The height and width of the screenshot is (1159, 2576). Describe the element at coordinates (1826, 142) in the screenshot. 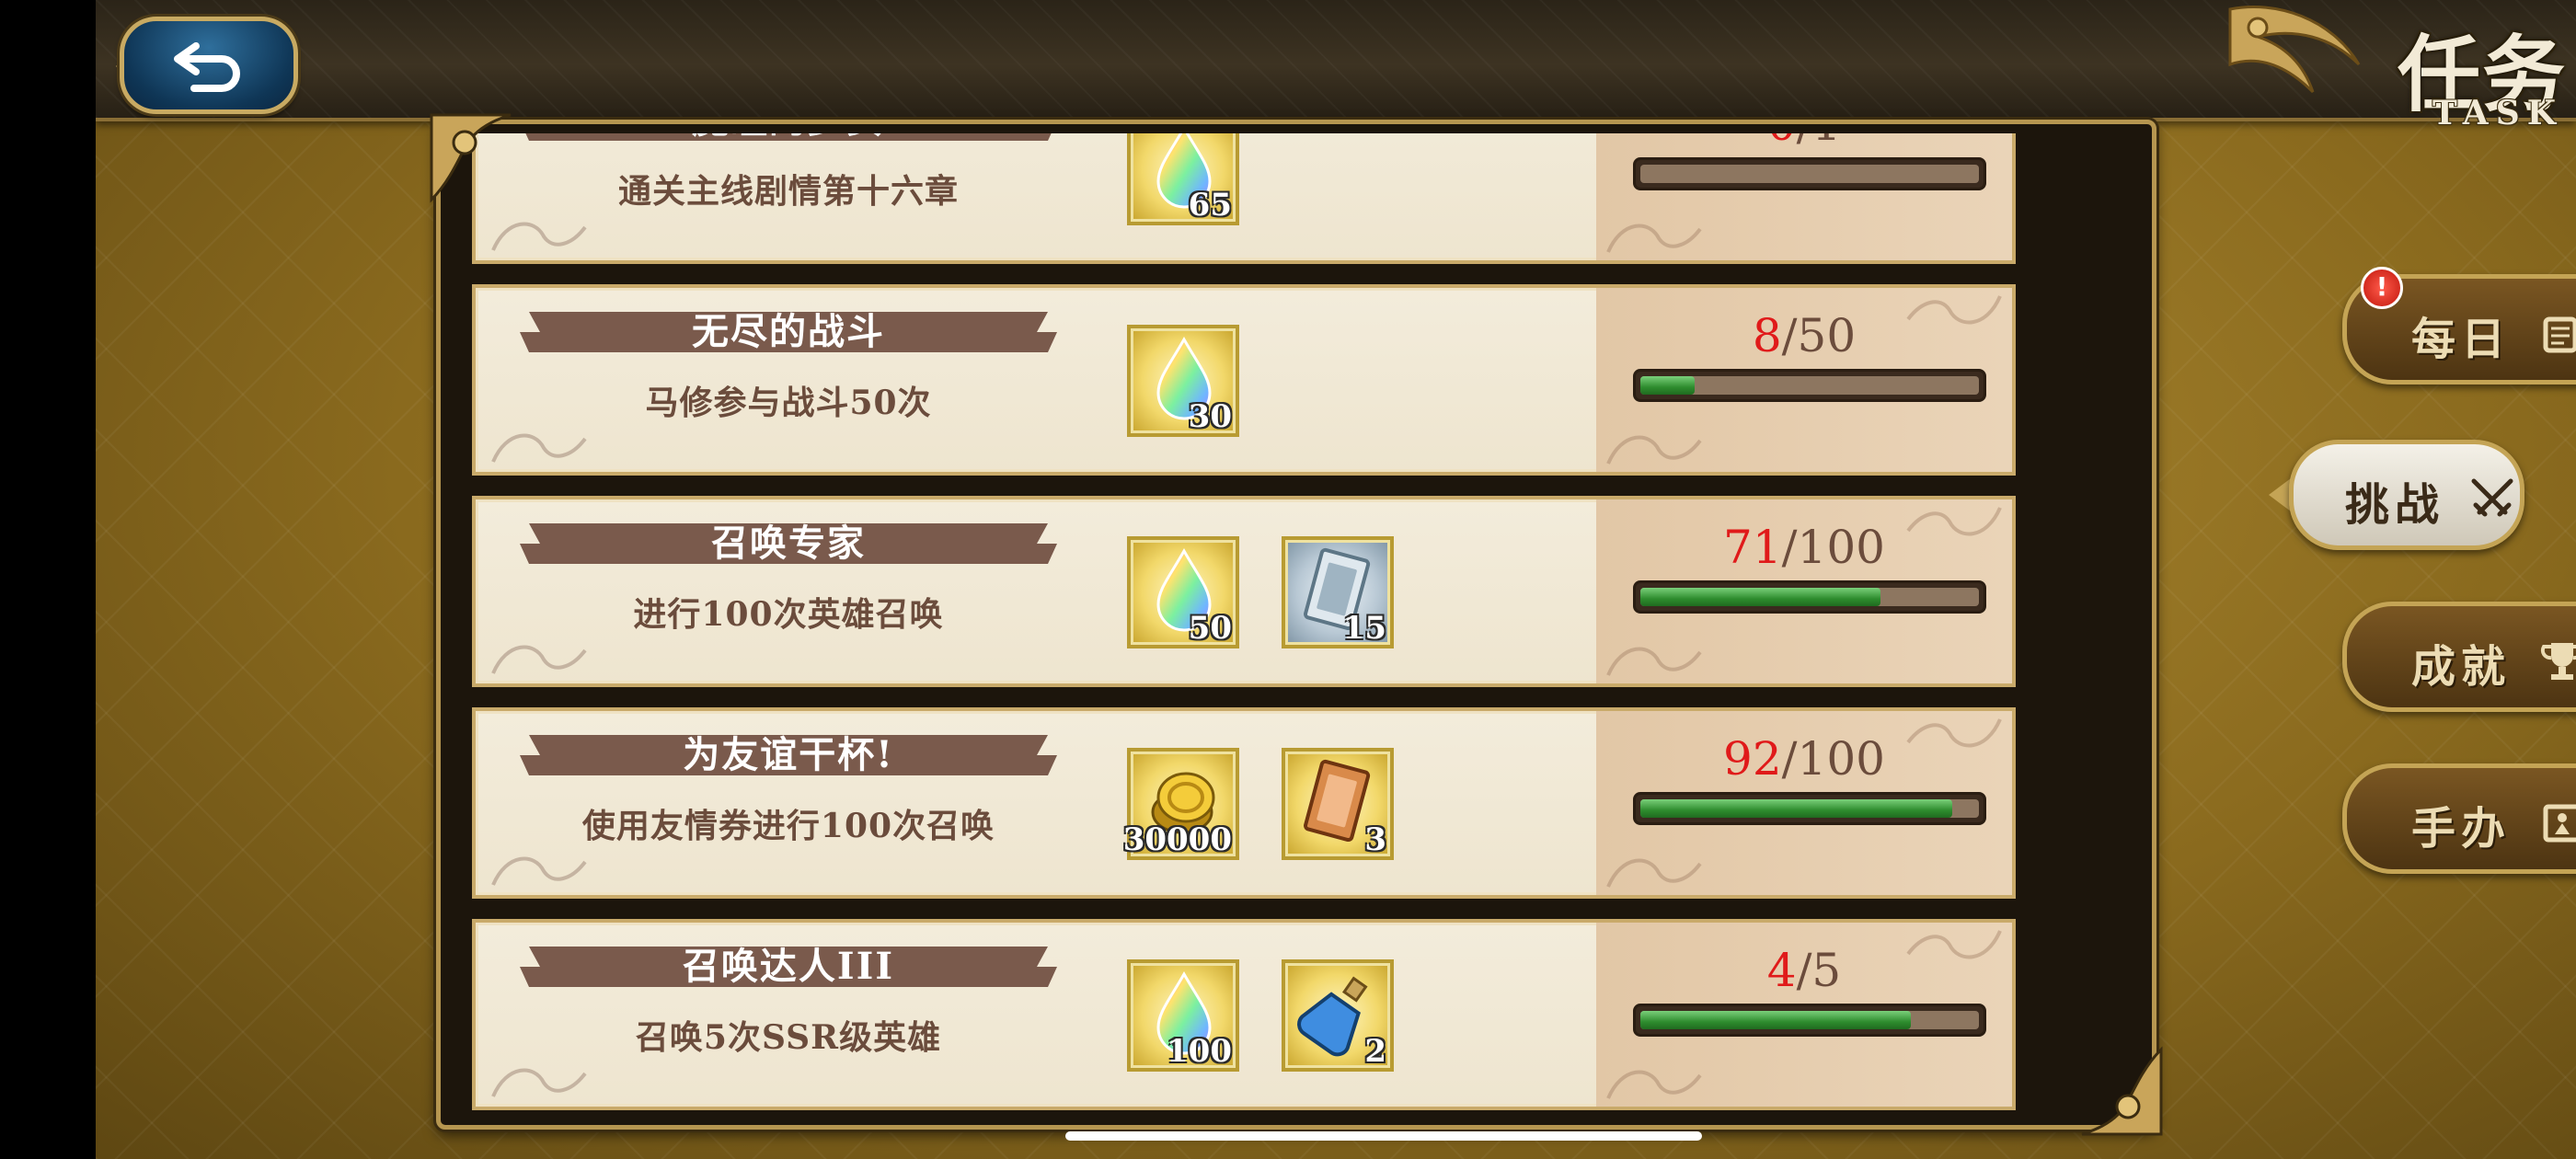

I see `progress-total: 1` at that location.